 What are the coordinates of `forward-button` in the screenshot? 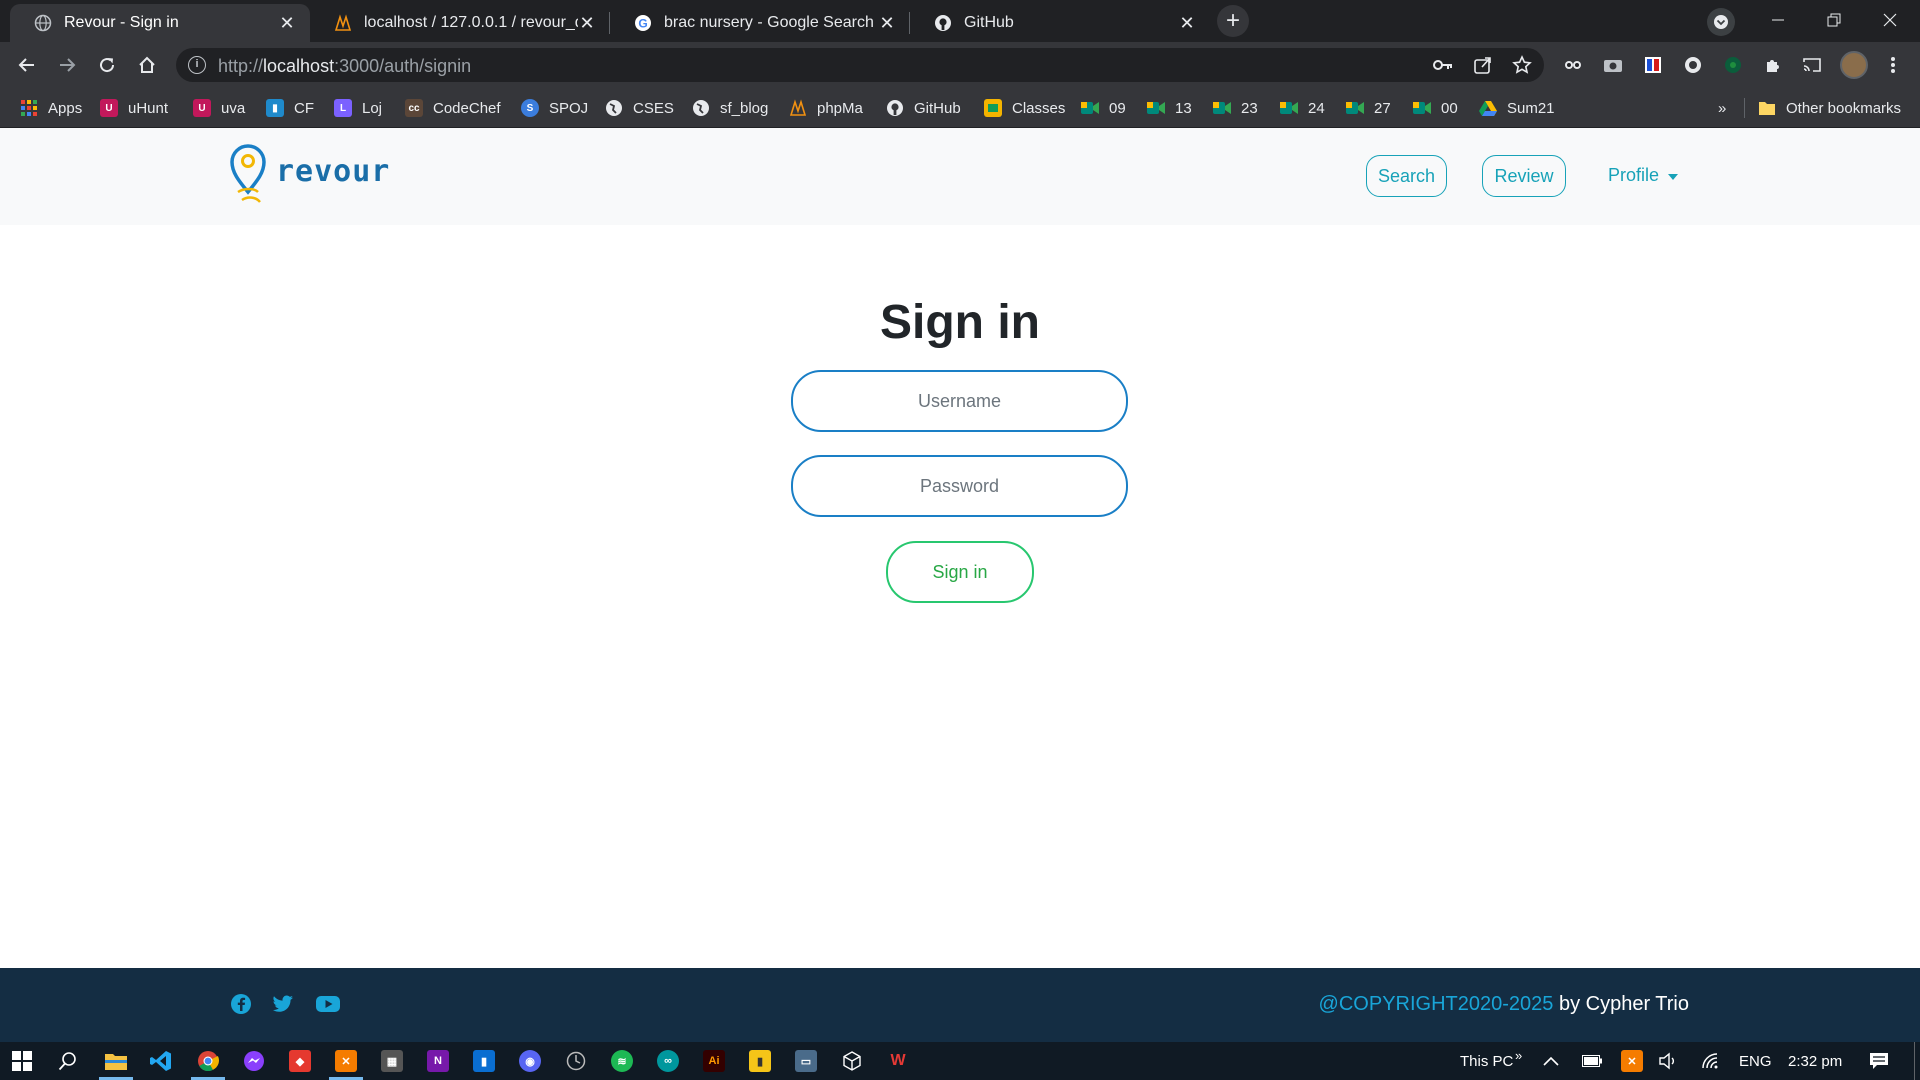 It's located at (67, 65).